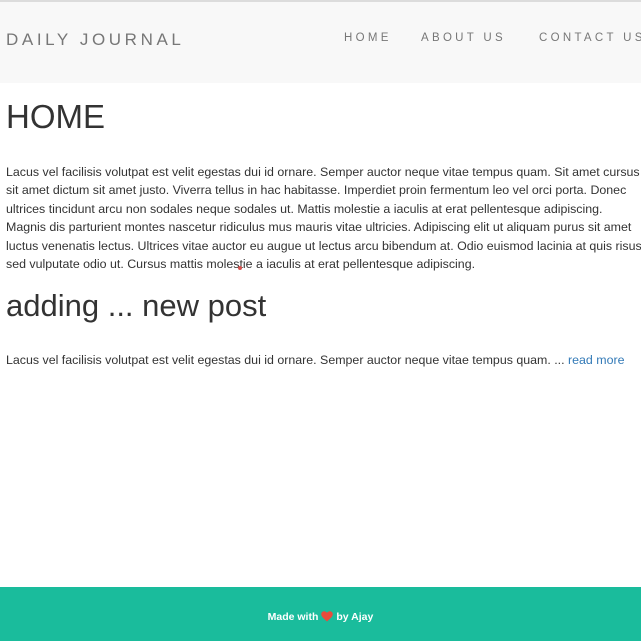 Image resolution: width=641 pixels, height=641 pixels. What do you see at coordinates (590, 38) in the screenshot?
I see `nav-link-contact-us: CONTACT US` at bounding box center [590, 38].